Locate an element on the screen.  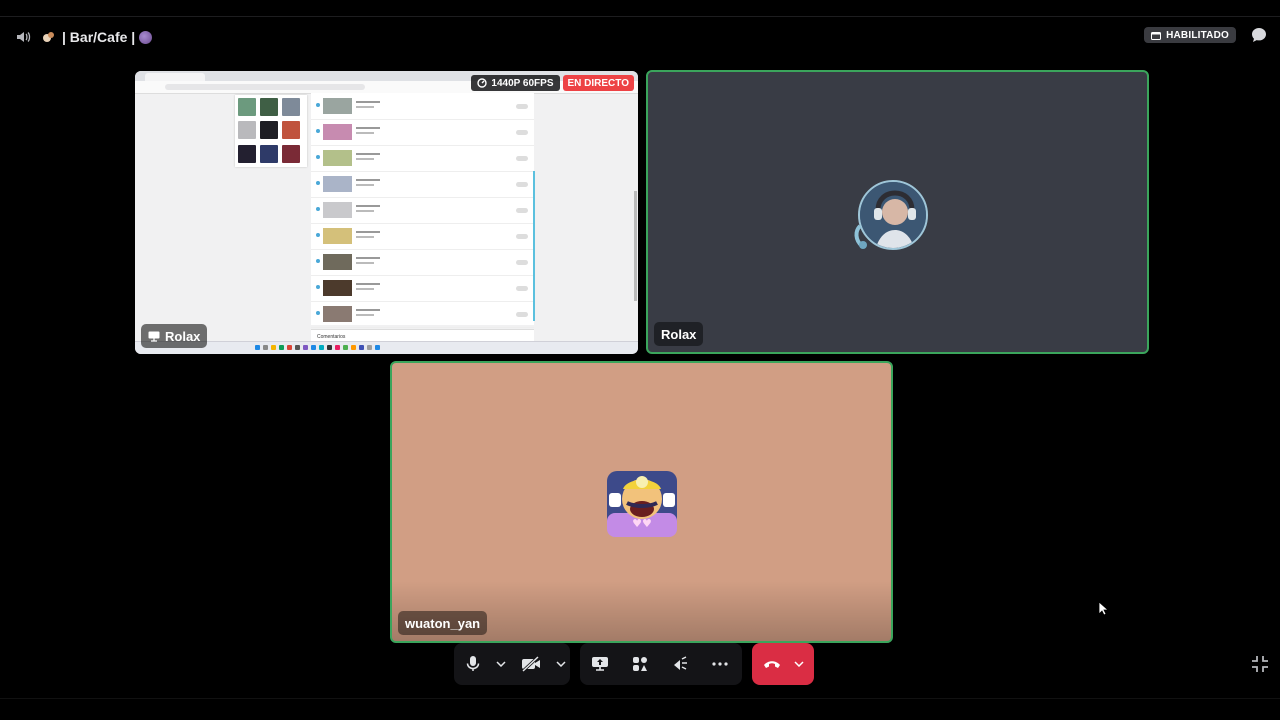
activities-button is located at coordinates (640, 664).